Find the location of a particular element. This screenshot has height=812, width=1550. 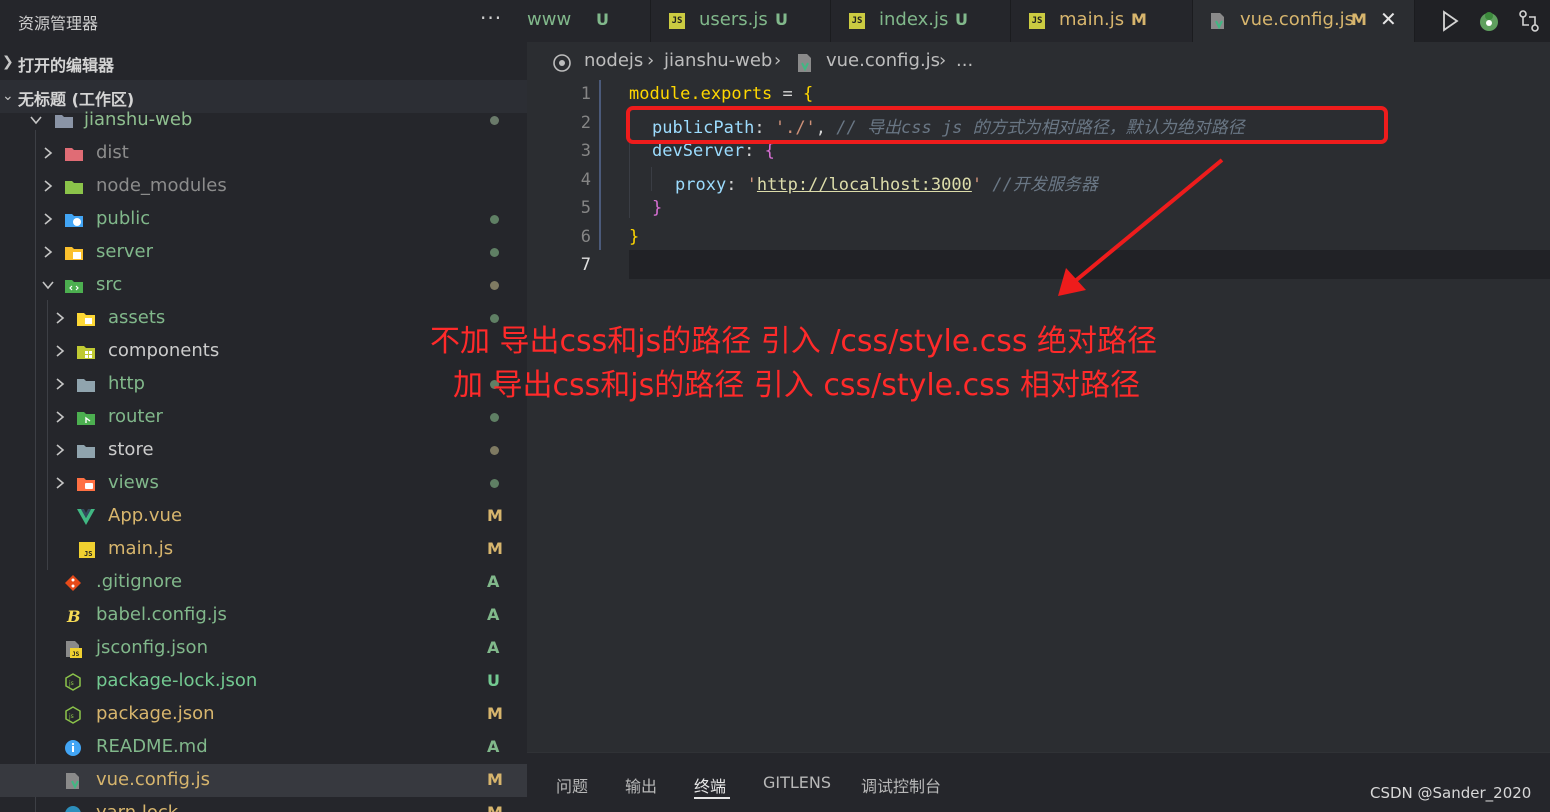

compare-changes-icon is located at coordinates (1529, 21).